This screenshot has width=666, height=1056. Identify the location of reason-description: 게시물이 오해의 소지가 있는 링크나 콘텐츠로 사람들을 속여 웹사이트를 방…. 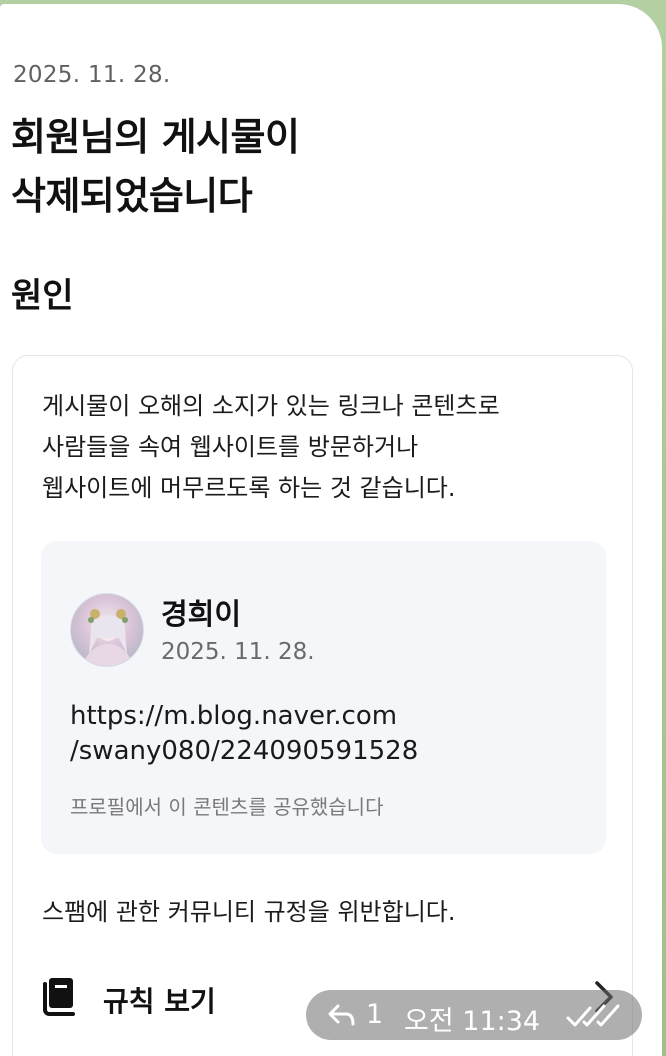
(332, 447).